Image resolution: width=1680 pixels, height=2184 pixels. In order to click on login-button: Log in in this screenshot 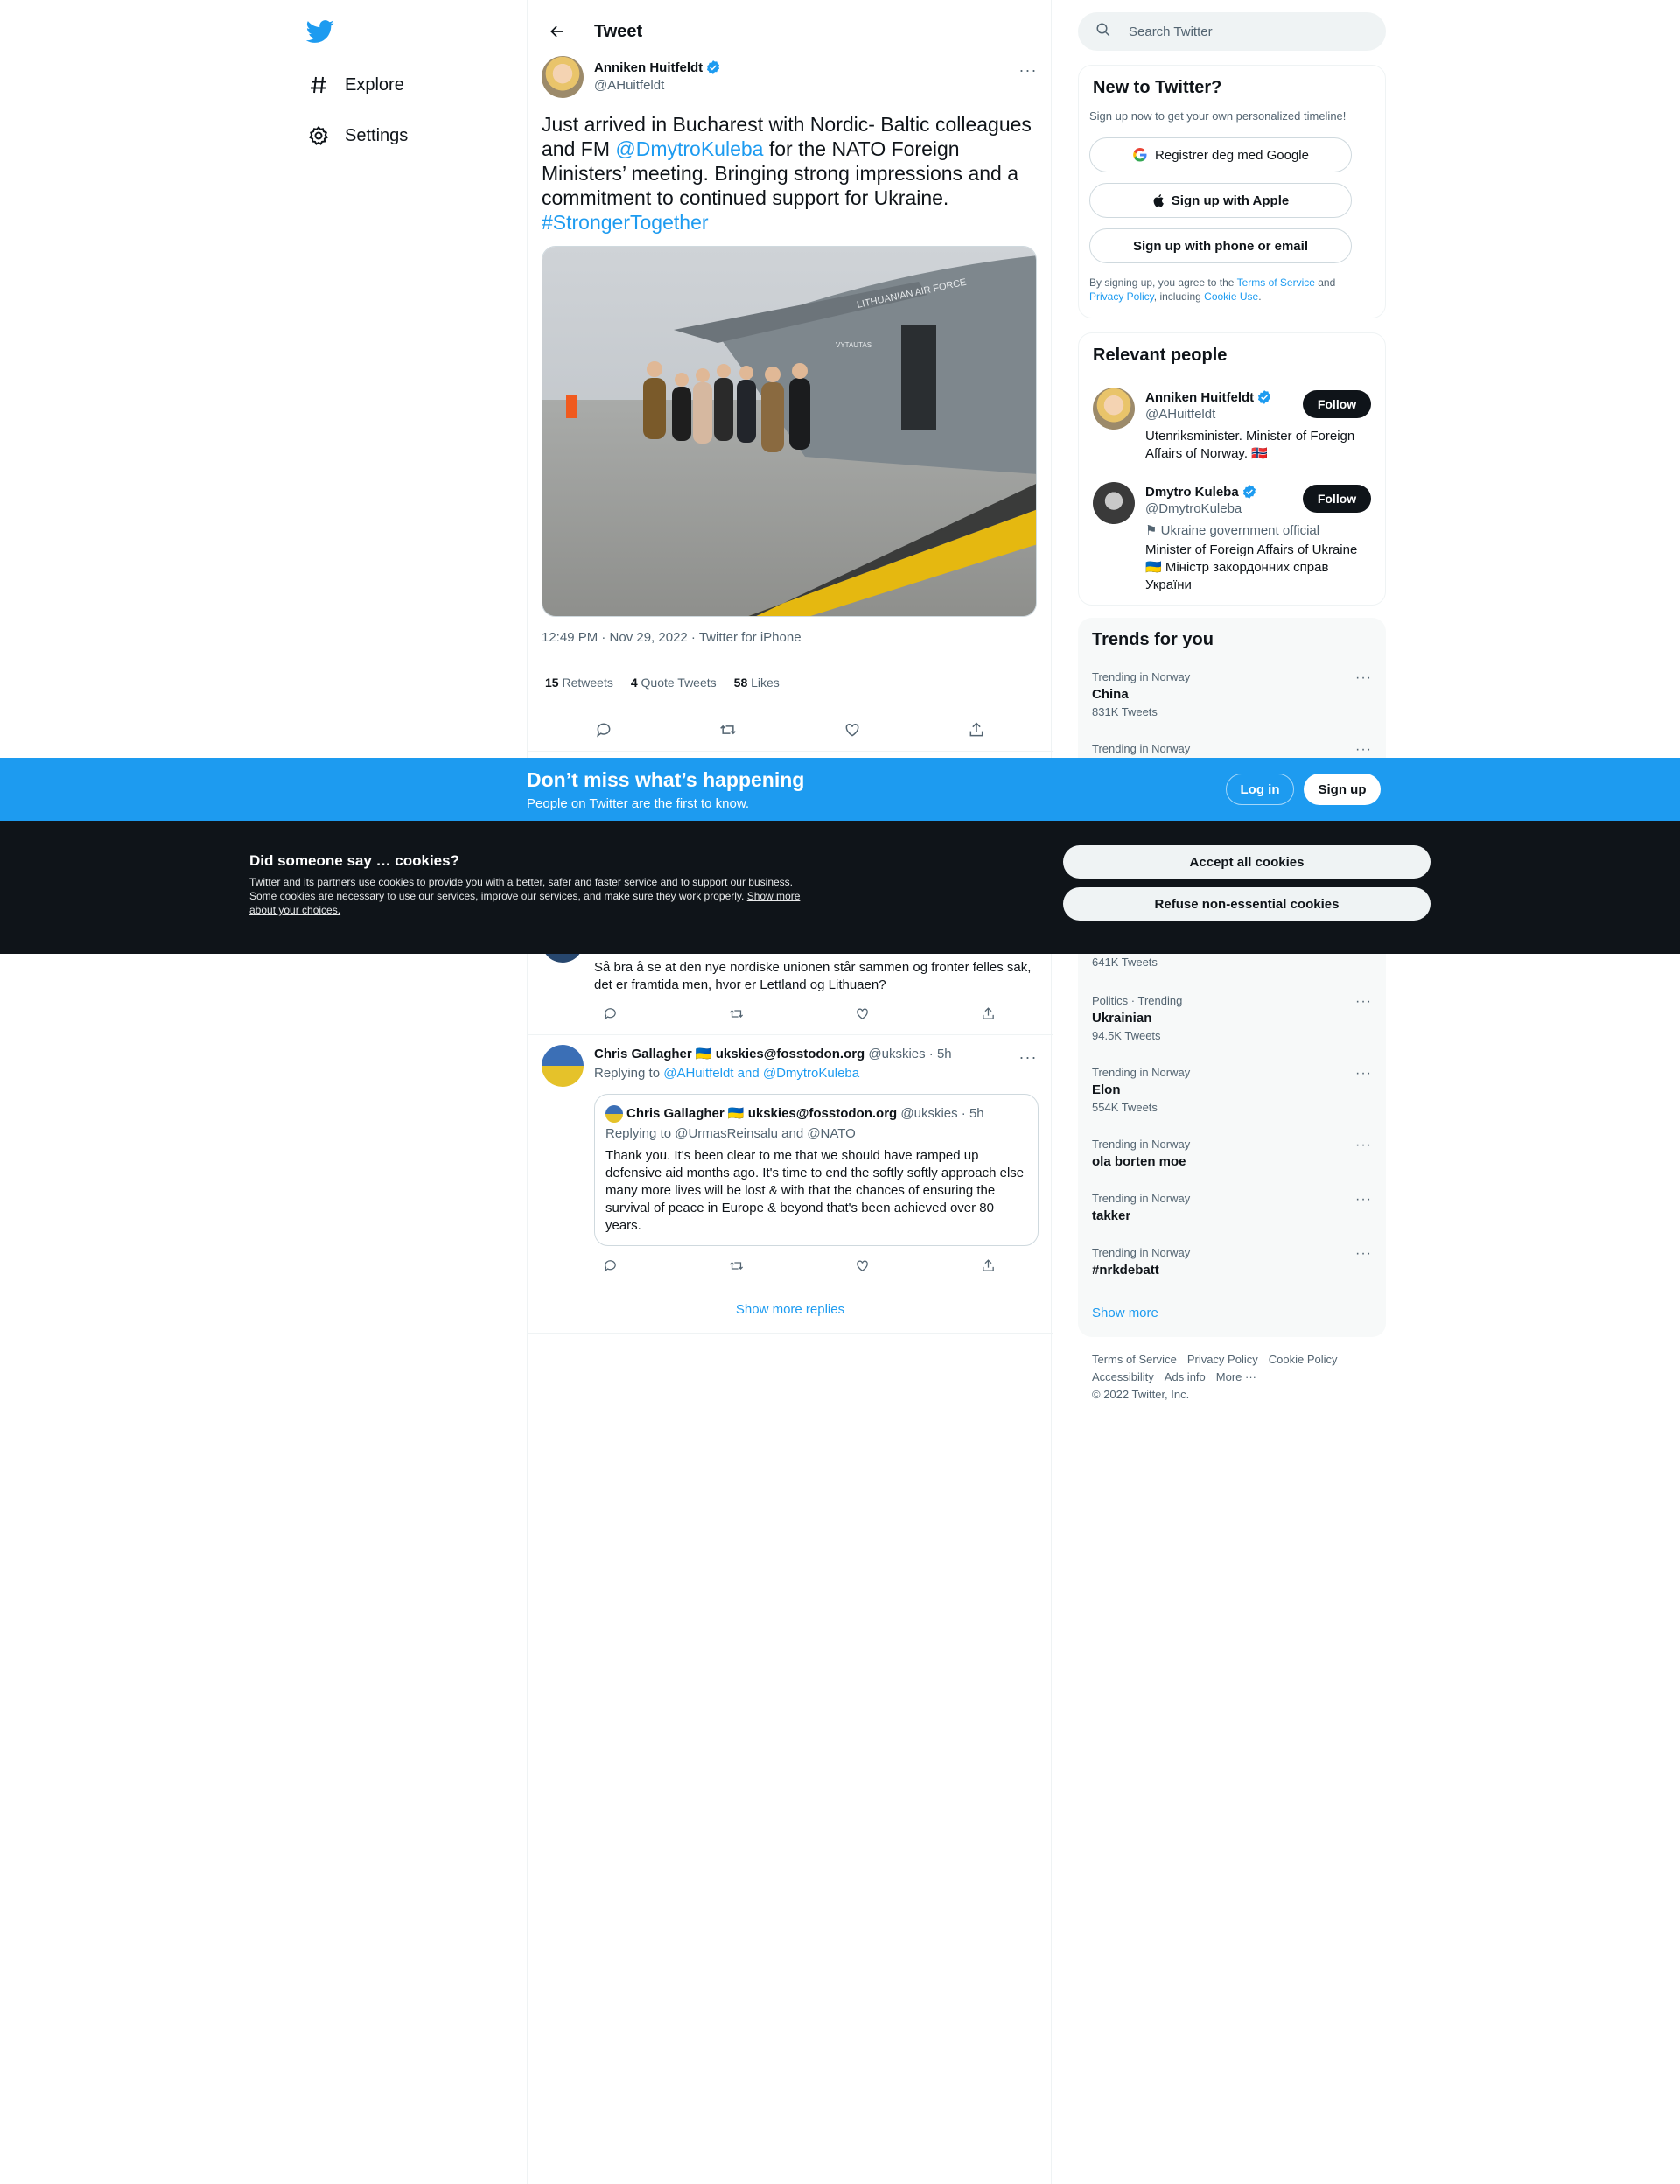, I will do `click(1260, 789)`.